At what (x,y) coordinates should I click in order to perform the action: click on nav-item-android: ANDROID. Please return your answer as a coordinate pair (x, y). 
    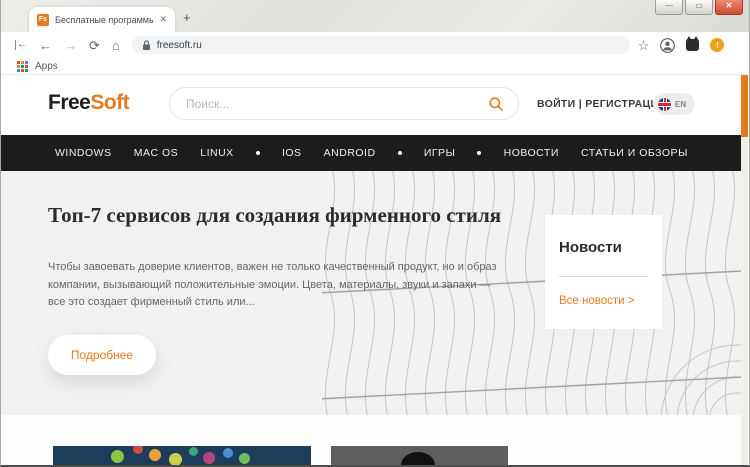
    Looking at the image, I should click on (350, 153).